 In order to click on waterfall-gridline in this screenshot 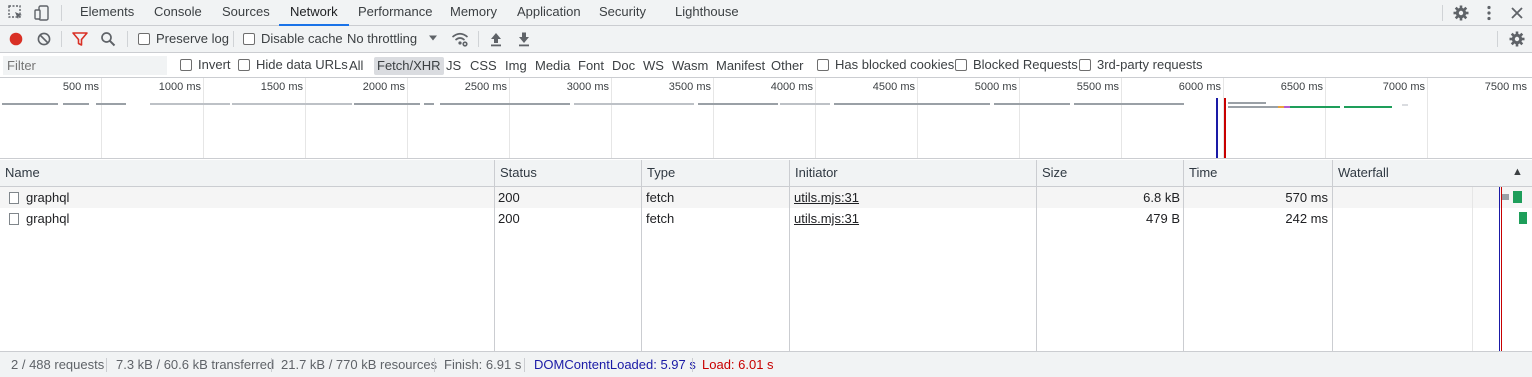, I will do `click(1472, 269)`.